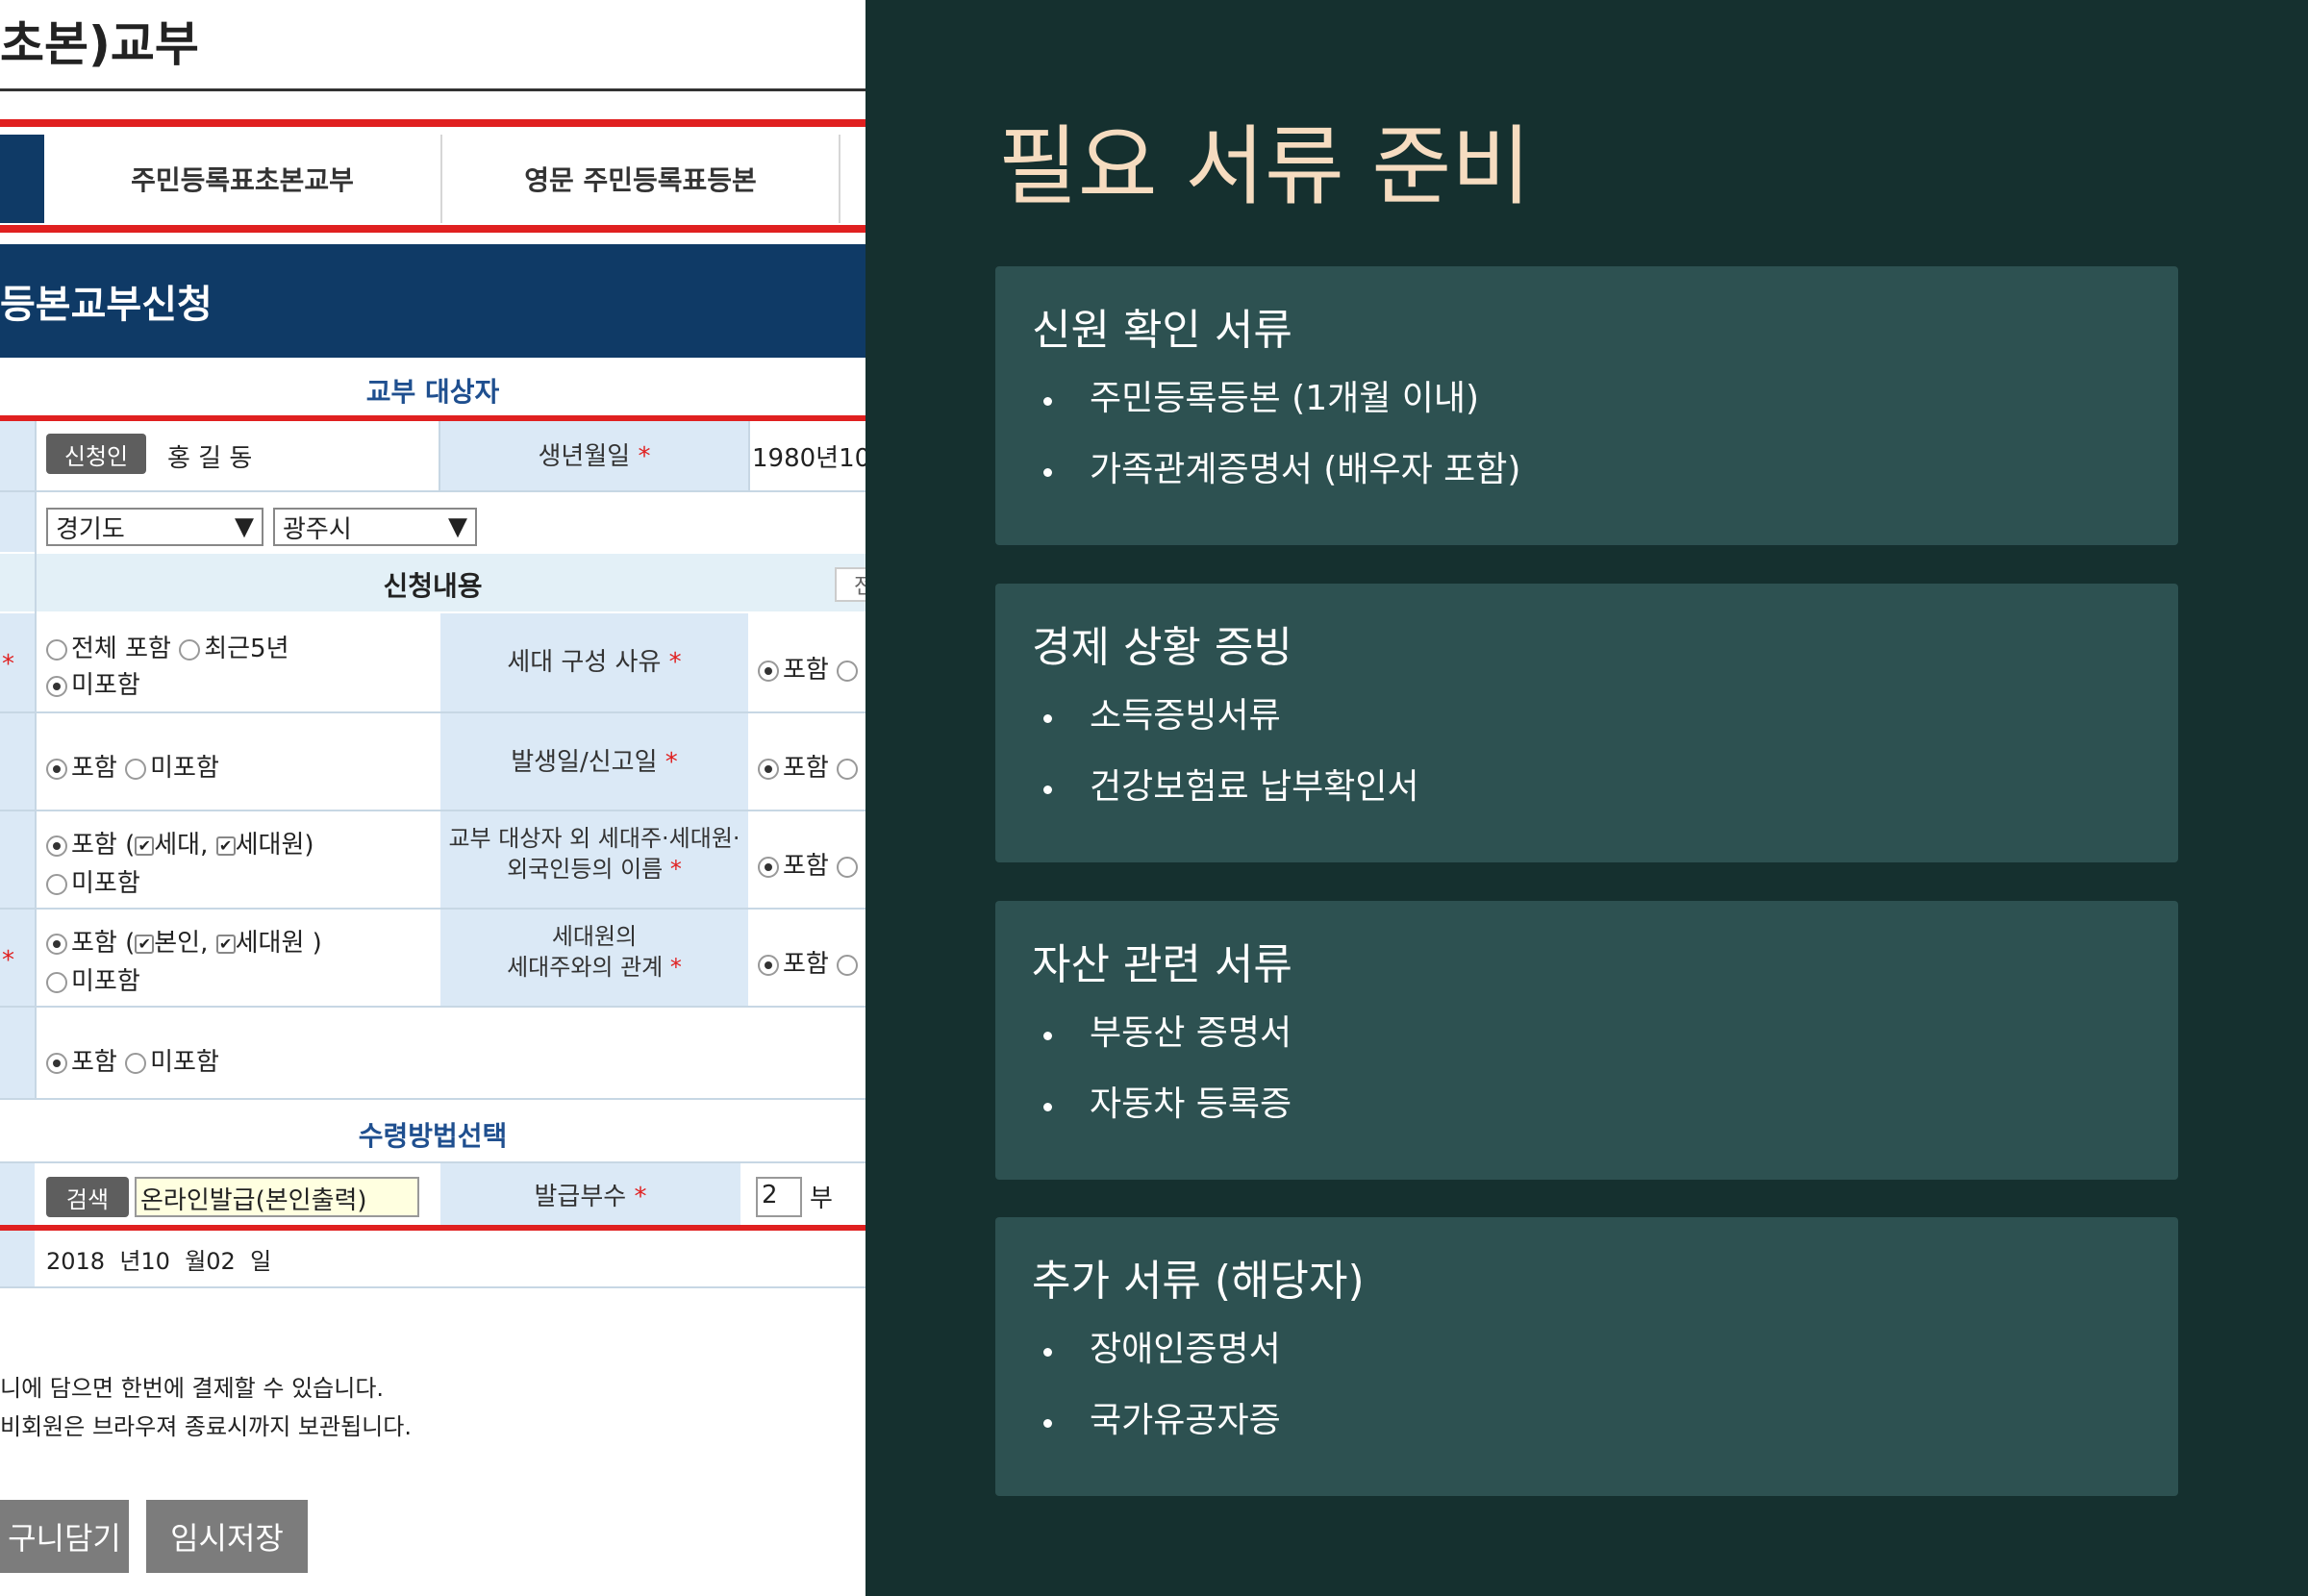 This screenshot has height=1596, width=2308. Describe the element at coordinates (190, 649) in the screenshot. I see `radio-recent5` at that location.